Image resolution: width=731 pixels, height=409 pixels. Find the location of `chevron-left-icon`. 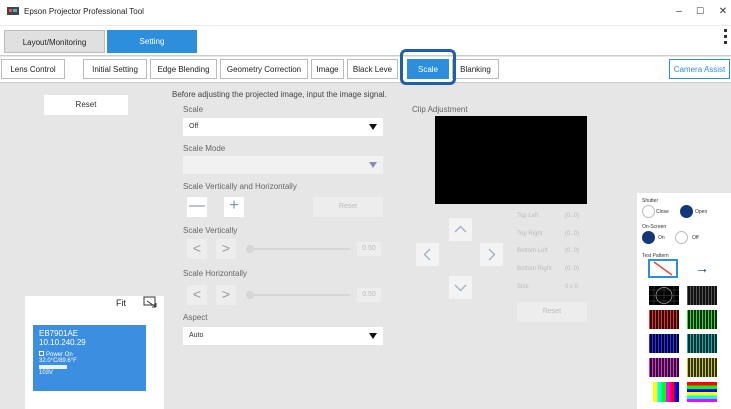

chevron-left-icon is located at coordinates (427, 254).